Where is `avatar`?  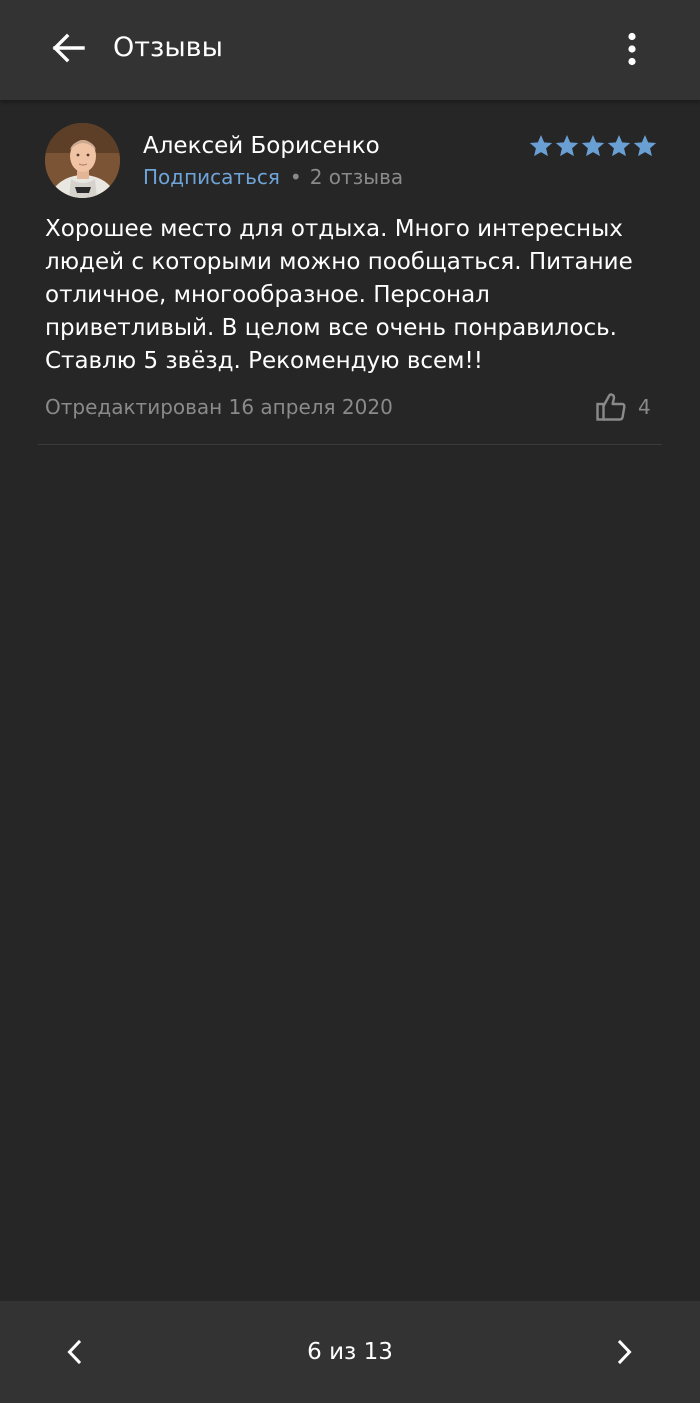 avatar is located at coordinates (82, 160).